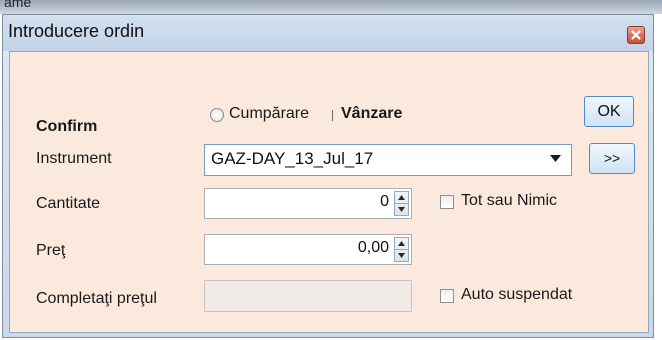 The width and height of the screenshot is (662, 340). I want to click on title-bar: Introducere ordin, so click(328, 33).